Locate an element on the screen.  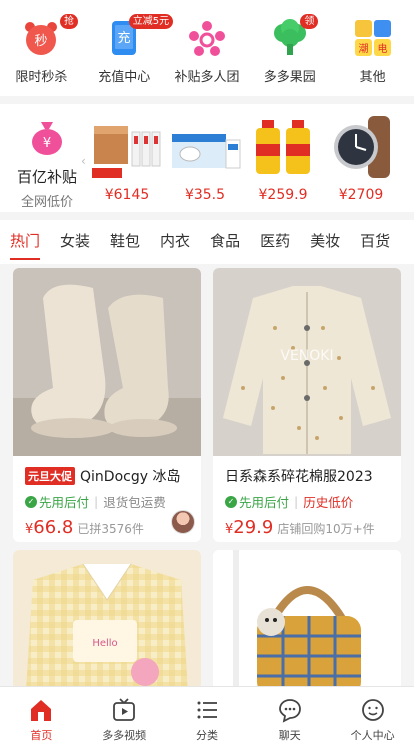
bottom-navigation: 首页 多多视频 分类 聊天 个人中心 is located at coordinates (207, 714).